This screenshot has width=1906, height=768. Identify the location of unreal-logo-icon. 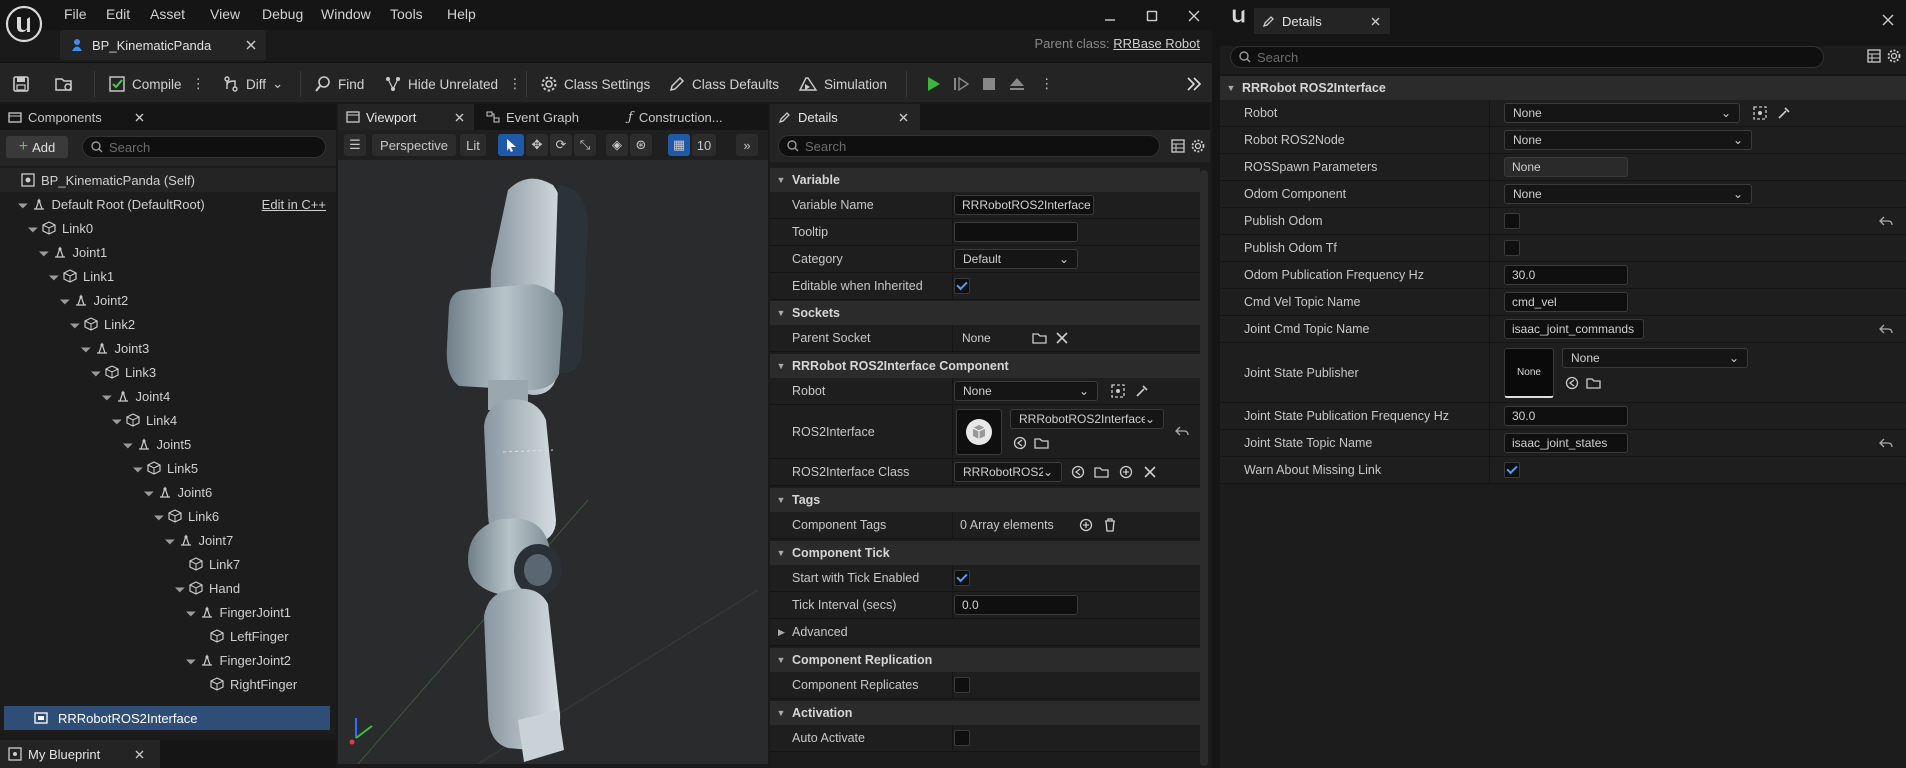
(24, 24).